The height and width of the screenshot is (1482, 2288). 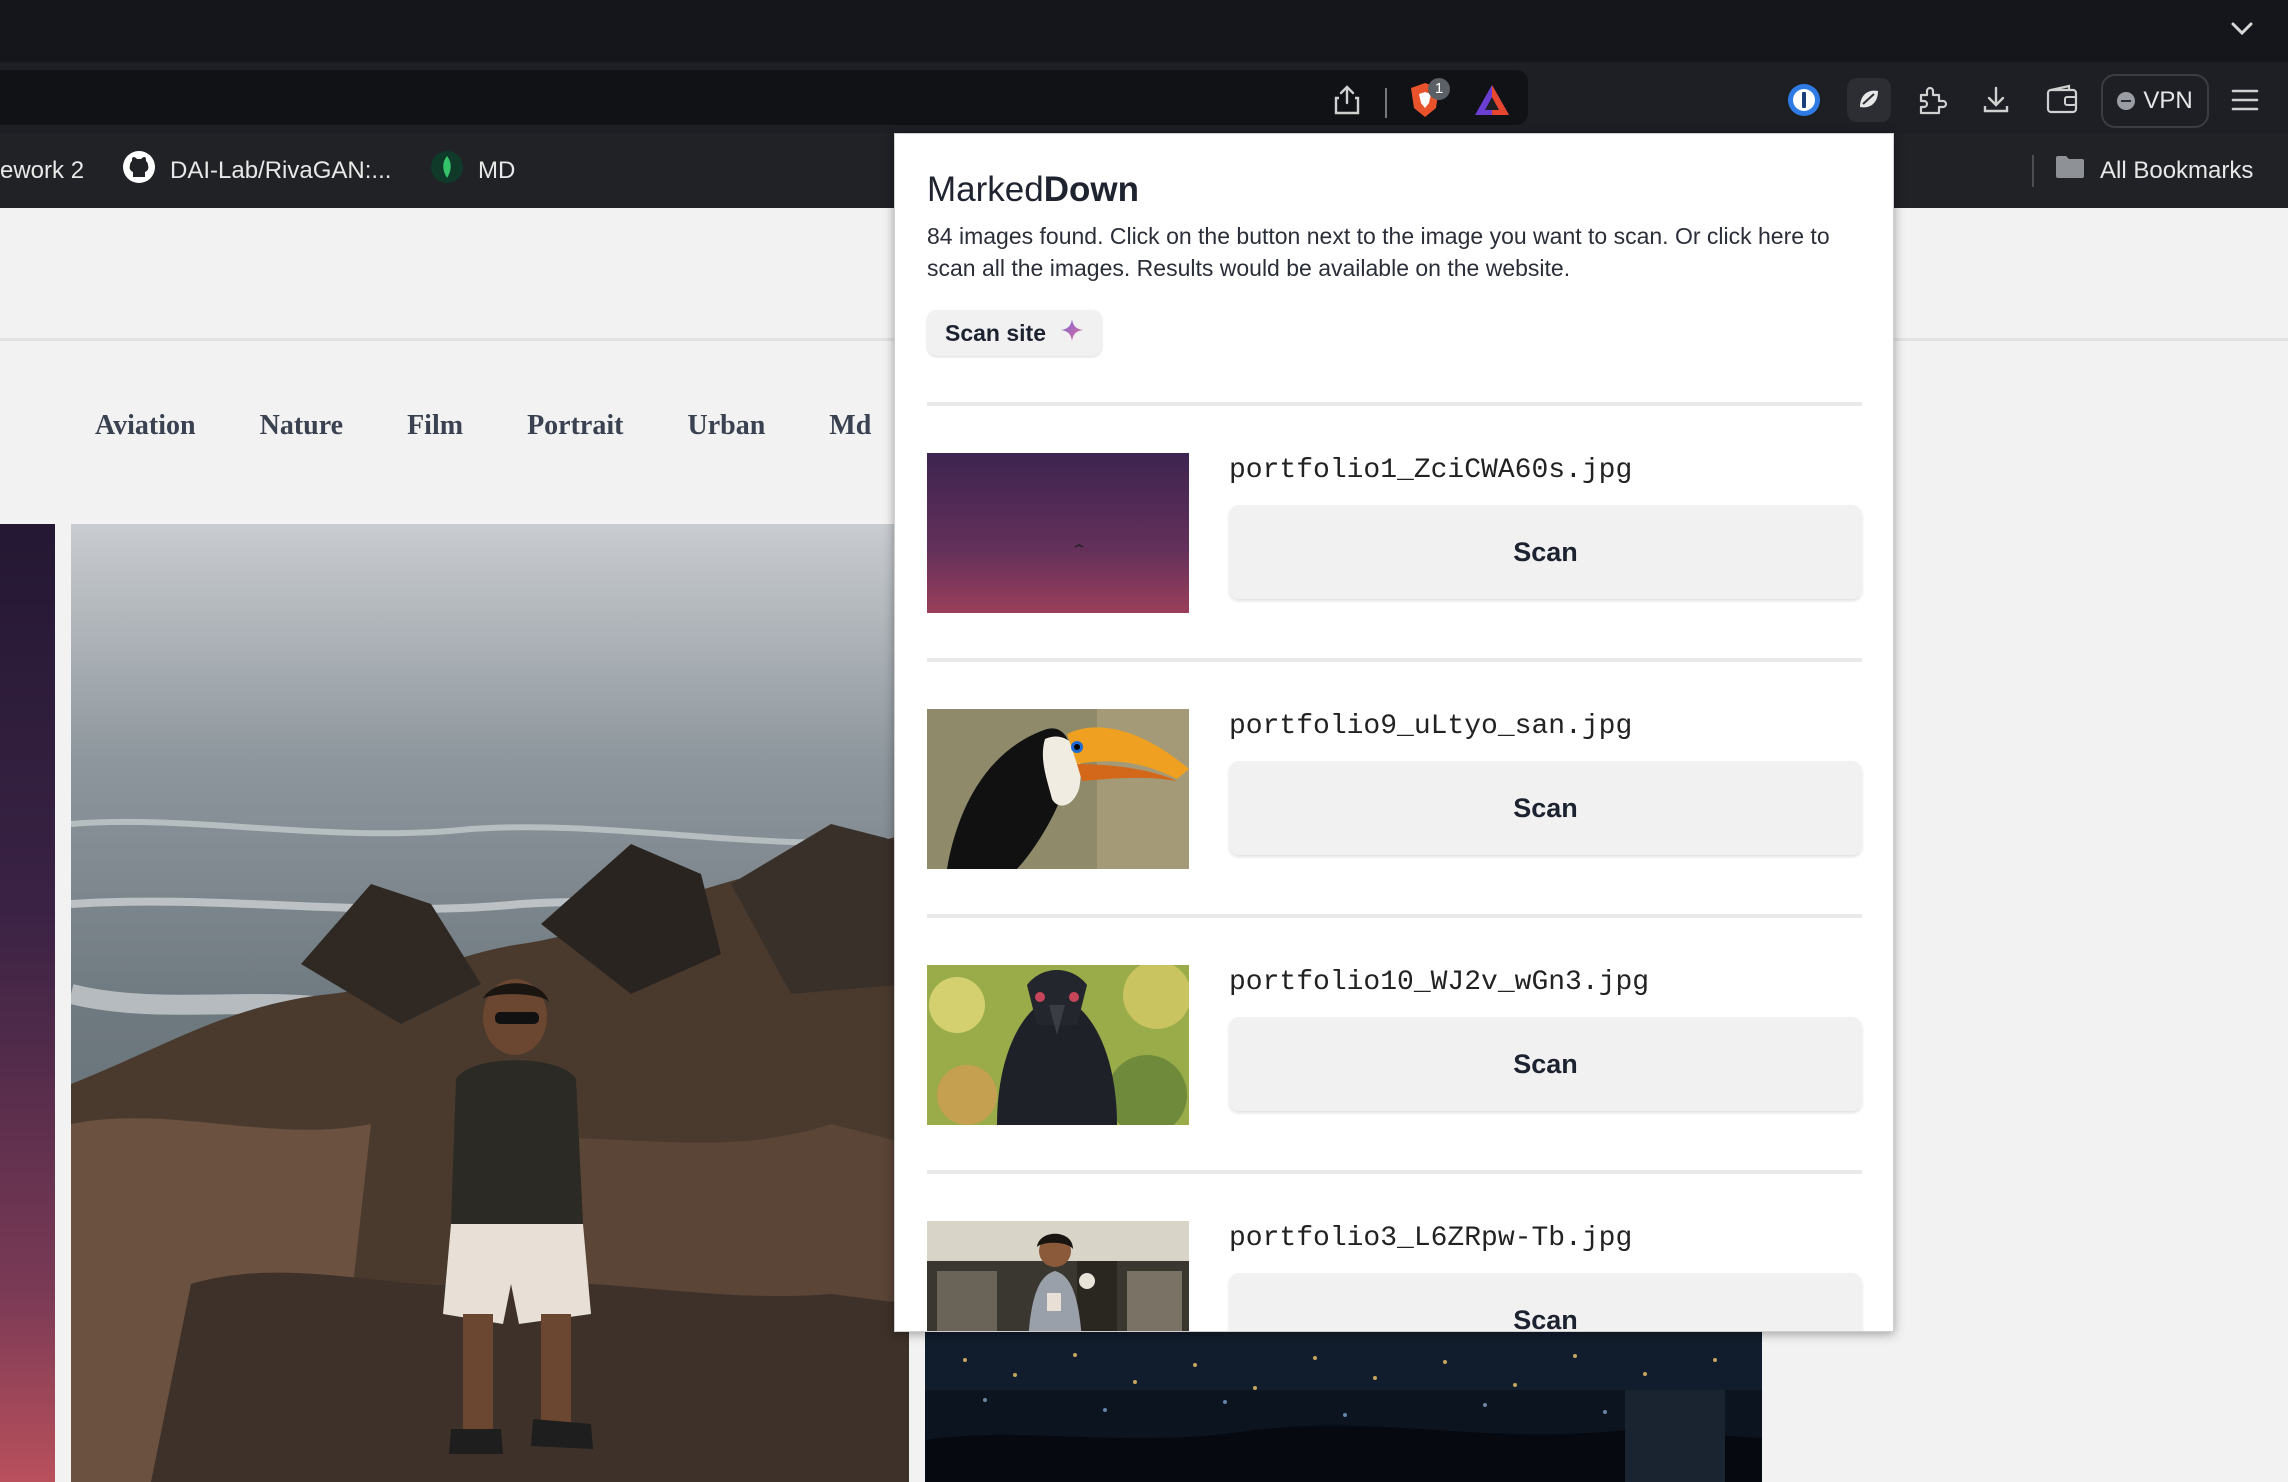 What do you see at coordinates (145, 426) in the screenshot?
I see `nav-aviation: Aviation` at bounding box center [145, 426].